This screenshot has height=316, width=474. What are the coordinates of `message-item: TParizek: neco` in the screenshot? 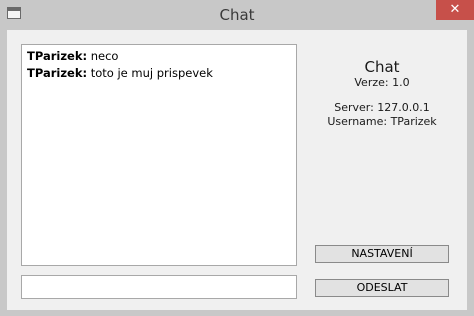 It's located at (159, 56).